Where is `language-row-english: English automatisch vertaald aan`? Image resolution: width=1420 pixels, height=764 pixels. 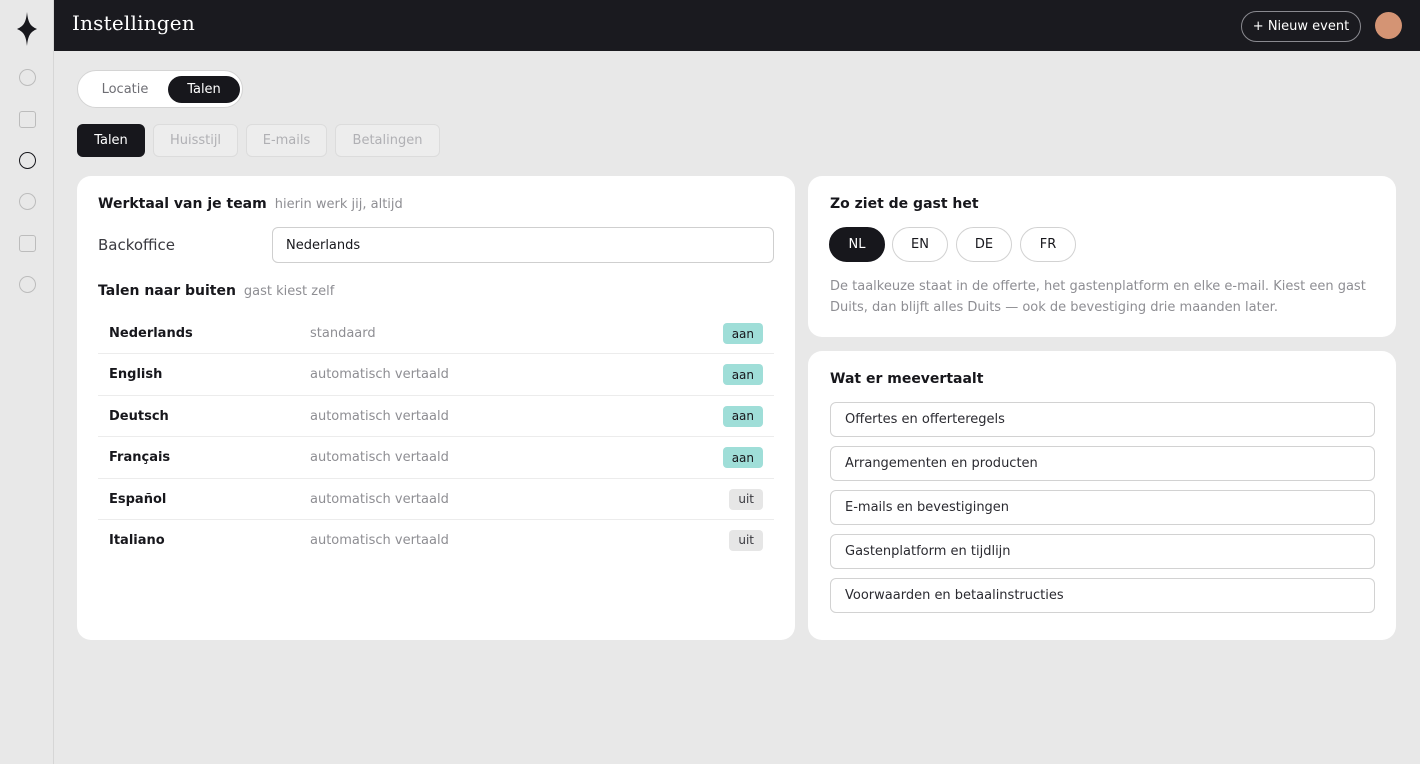 language-row-english: English automatisch vertaald aan is located at coordinates (436, 375).